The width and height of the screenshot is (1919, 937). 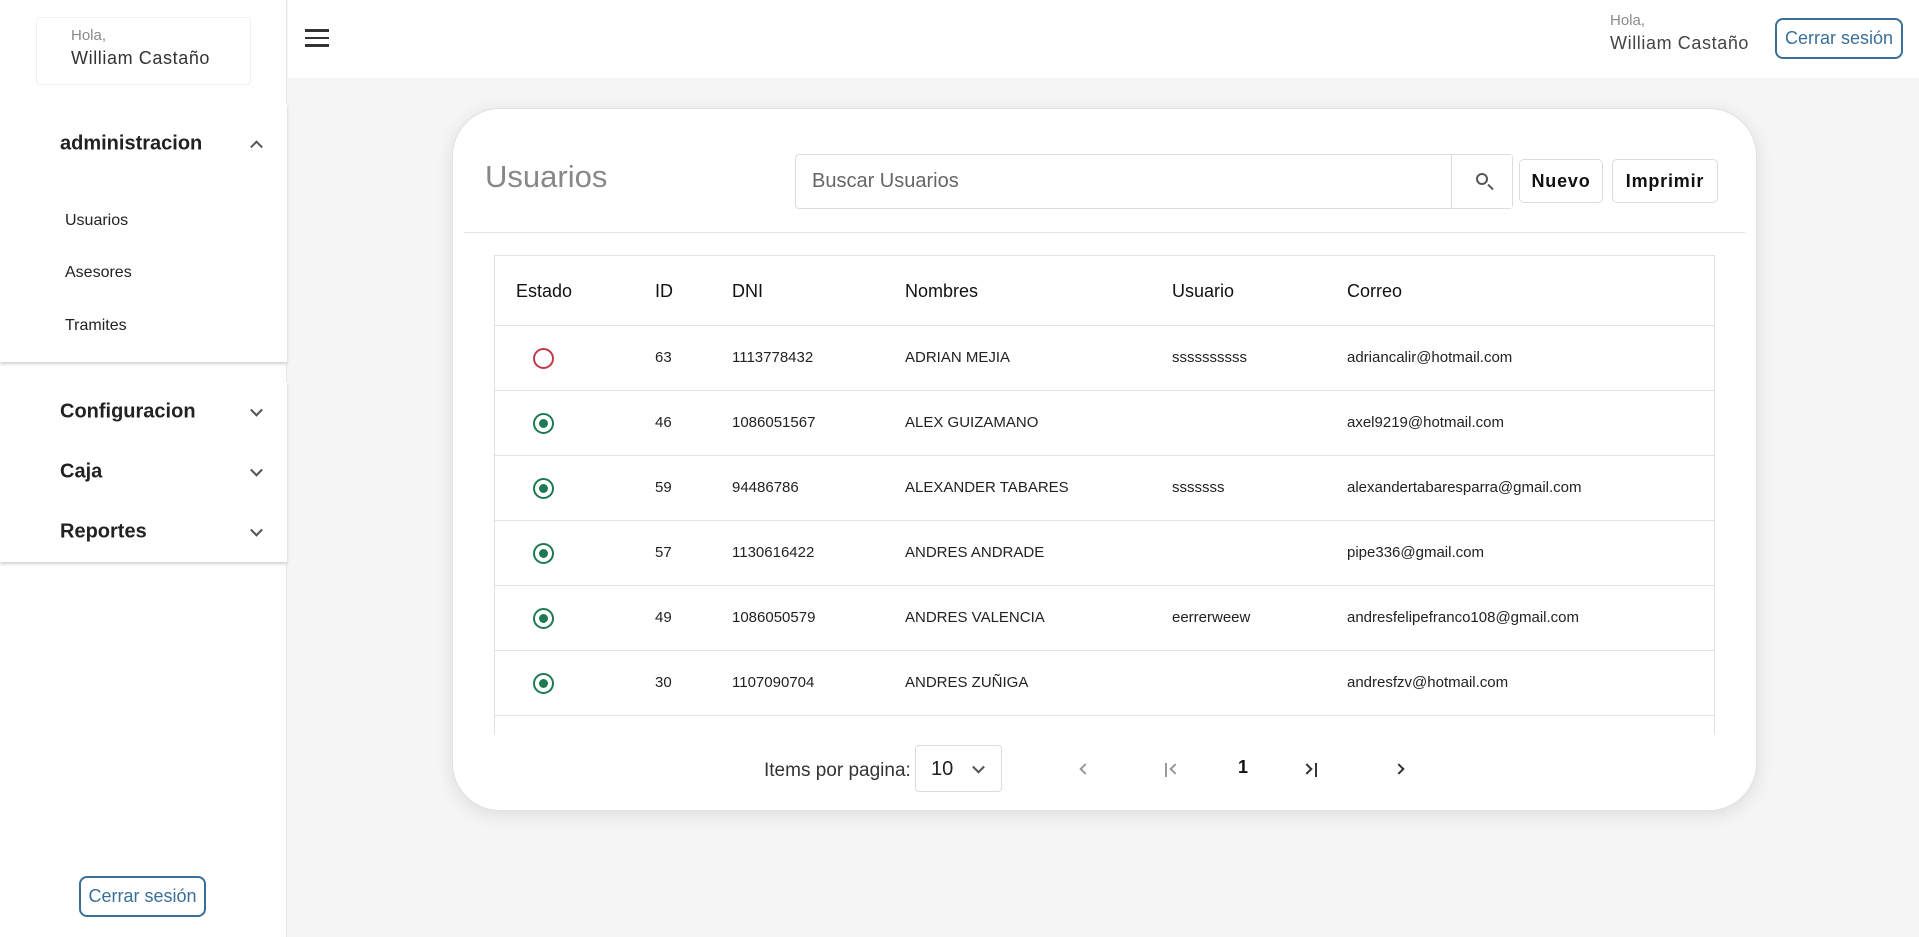 I want to click on sidebar-item-asesores: Asesores, so click(x=98, y=273).